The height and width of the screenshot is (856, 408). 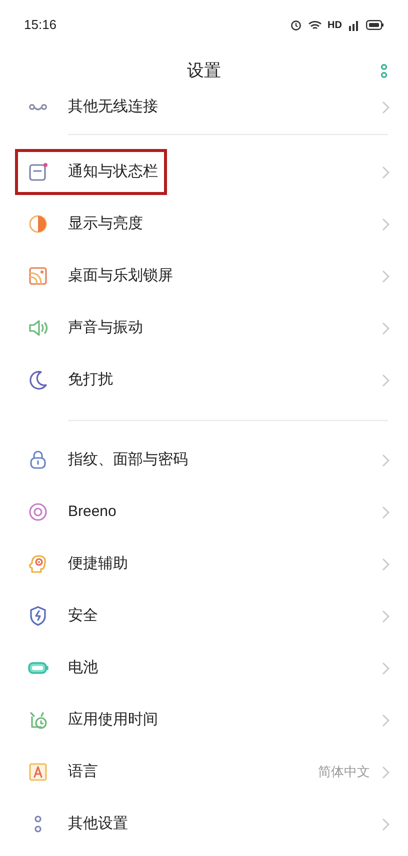 I want to click on wallpaper-icon, so click(x=38, y=276).